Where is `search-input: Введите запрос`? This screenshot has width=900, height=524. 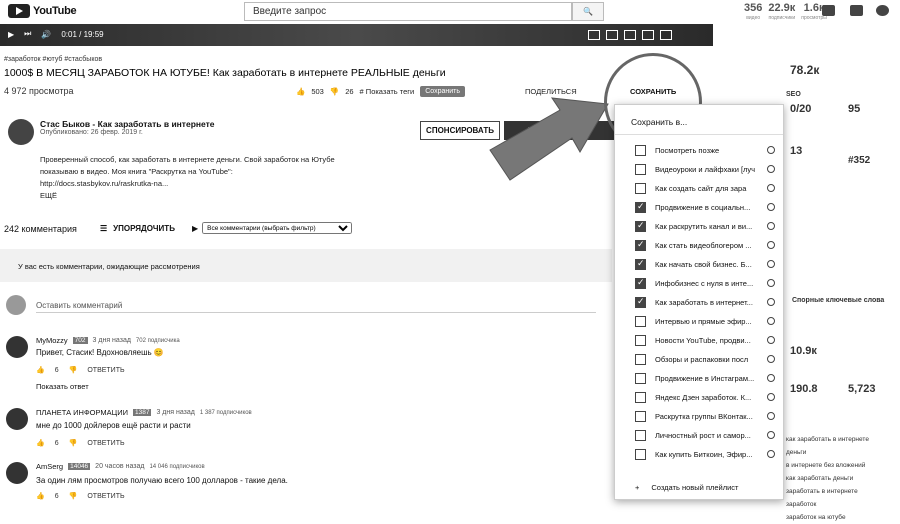
search-input: Введите запрос is located at coordinates (408, 11).